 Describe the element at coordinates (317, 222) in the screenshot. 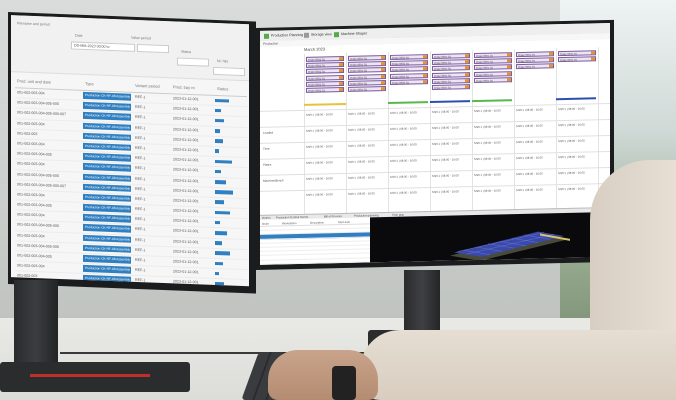

I see `list-column-header: Description` at that location.